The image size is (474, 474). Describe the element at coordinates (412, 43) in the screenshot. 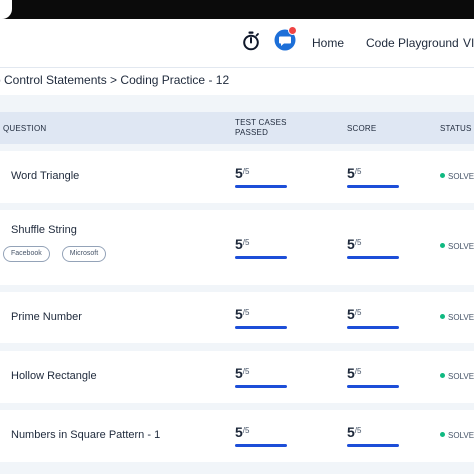

I see `nav-code-playground-link: Code Playground` at that location.